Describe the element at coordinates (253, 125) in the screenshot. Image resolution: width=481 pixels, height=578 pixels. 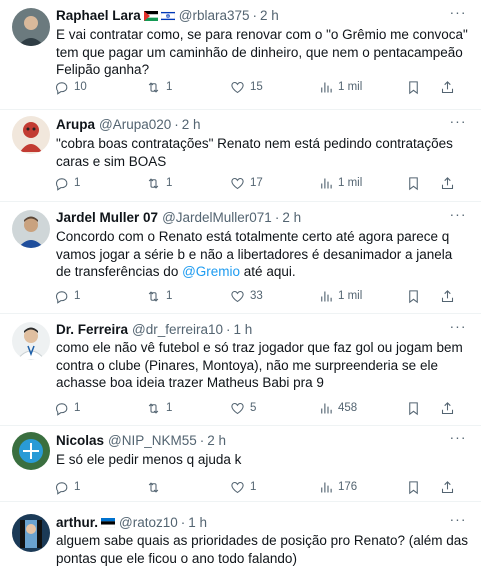
I see `tweet-header: Arupa @Arupa020 · 2 h` at that location.